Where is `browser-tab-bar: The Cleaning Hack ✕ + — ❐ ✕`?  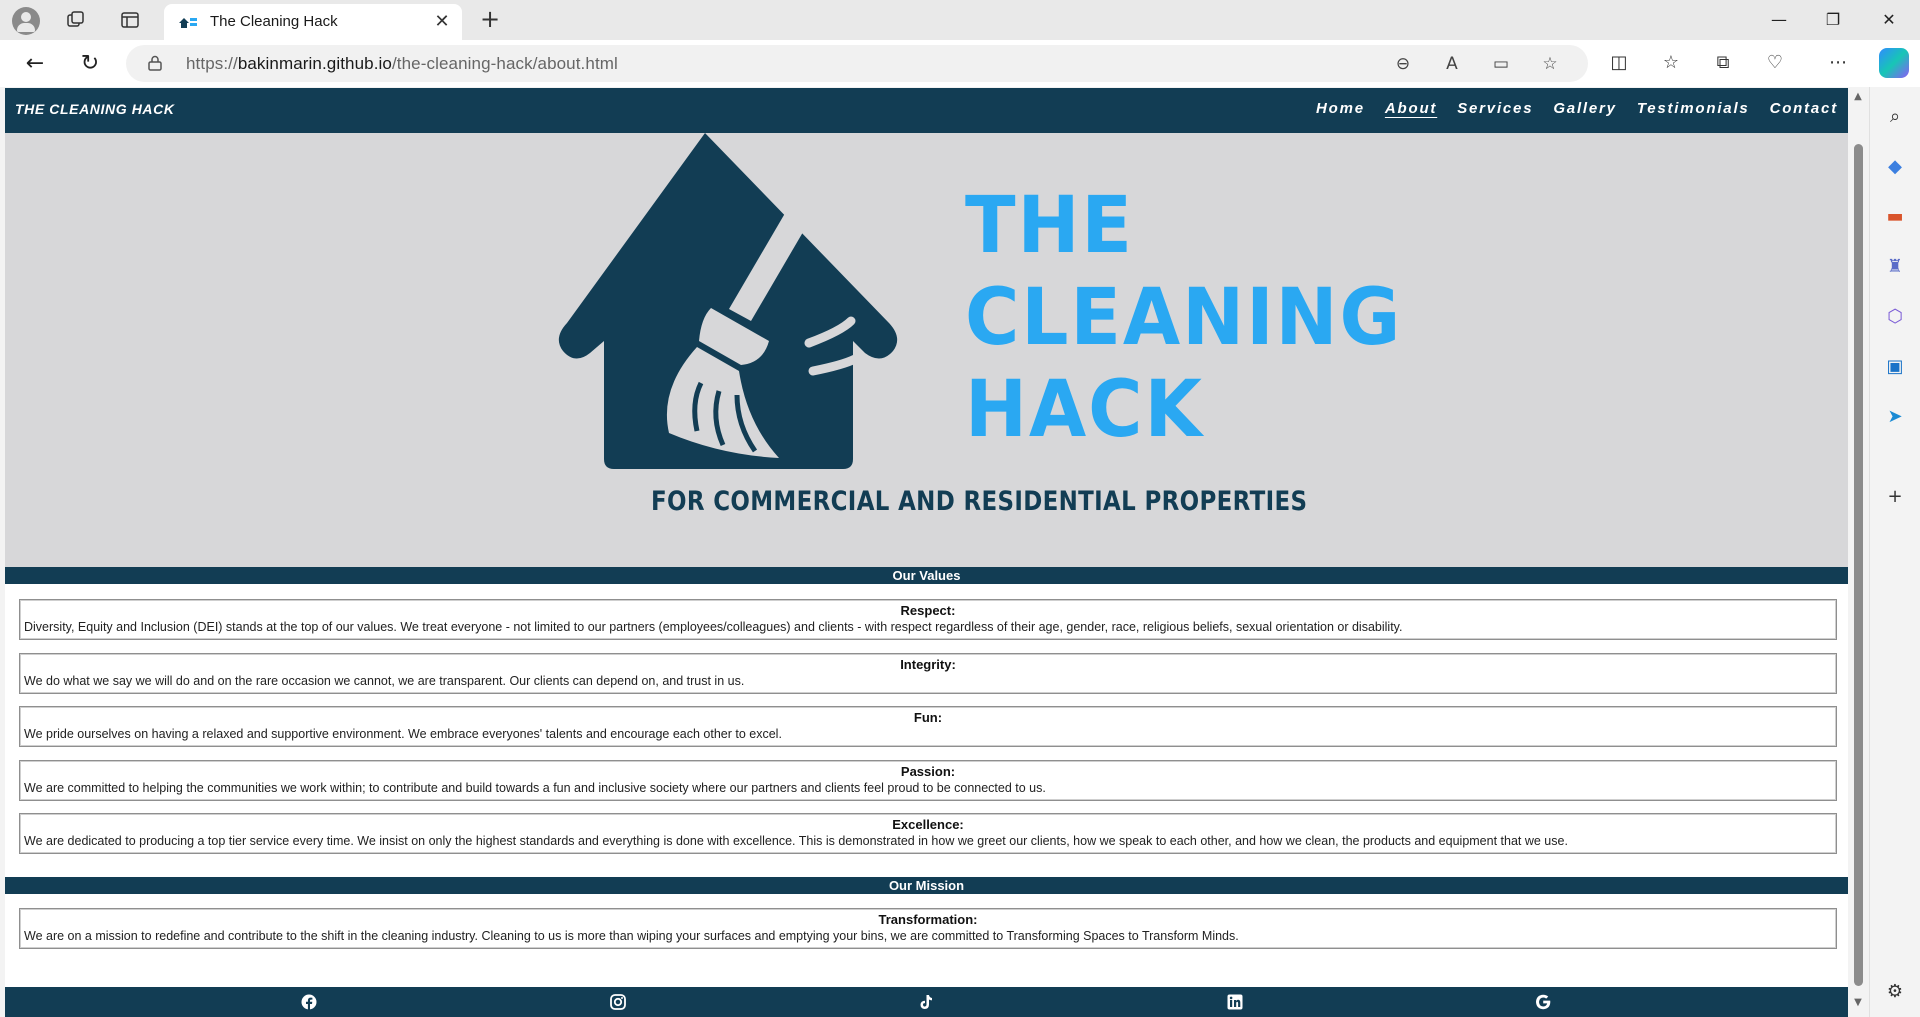 browser-tab-bar: The Cleaning Hack ✕ + — ❐ ✕ is located at coordinates (960, 20).